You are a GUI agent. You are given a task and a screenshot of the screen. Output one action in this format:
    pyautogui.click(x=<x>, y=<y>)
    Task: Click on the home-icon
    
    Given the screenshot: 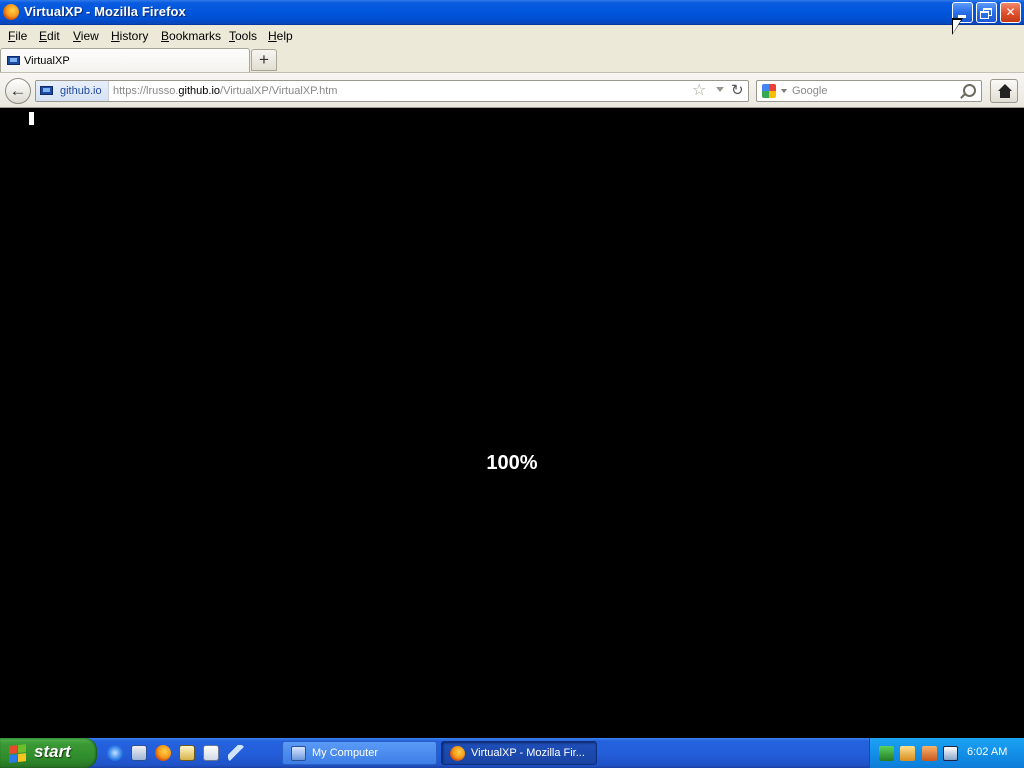 What is the action you would take?
    pyautogui.click(x=1005, y=87)
    